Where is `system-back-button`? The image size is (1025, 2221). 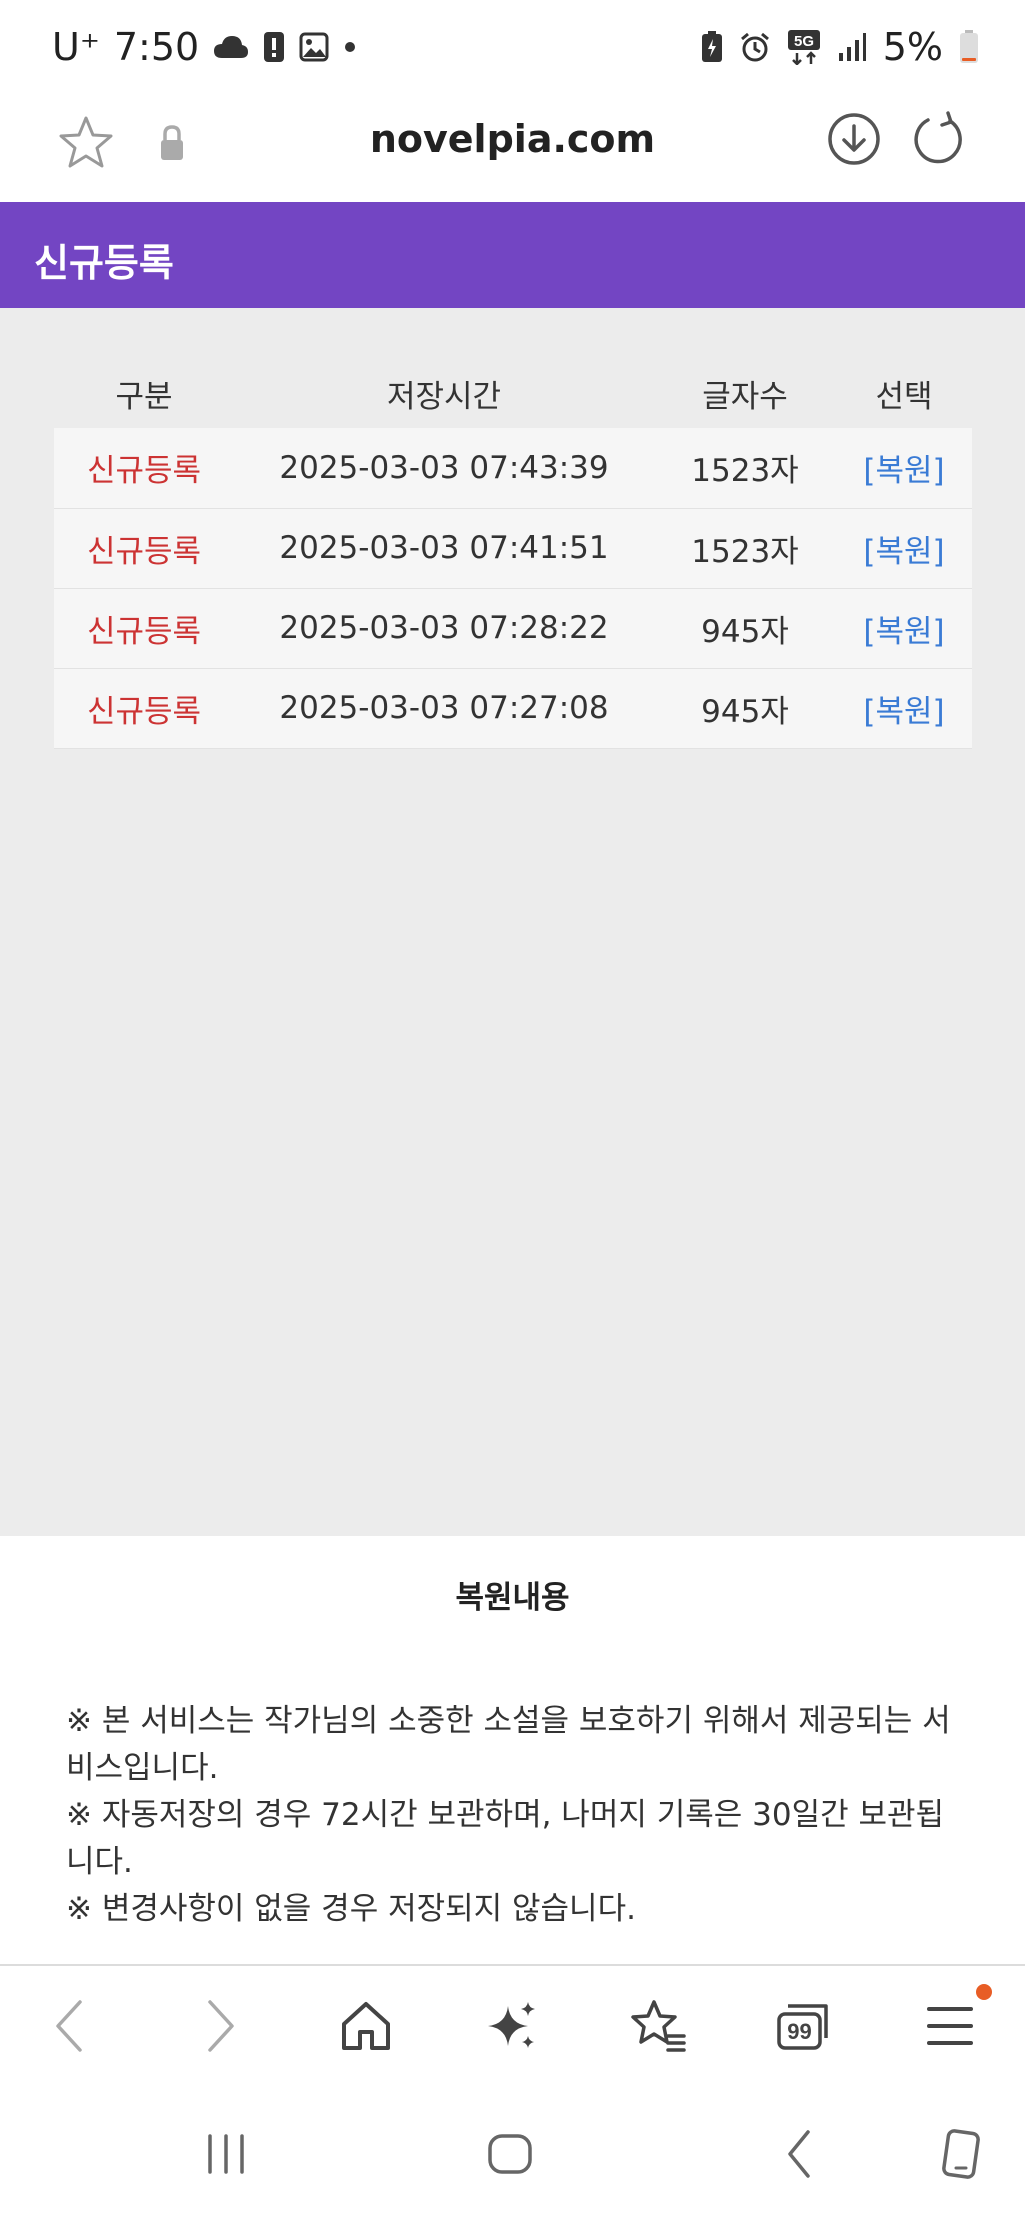
system-back-button is located at coordinates (800, 2154).